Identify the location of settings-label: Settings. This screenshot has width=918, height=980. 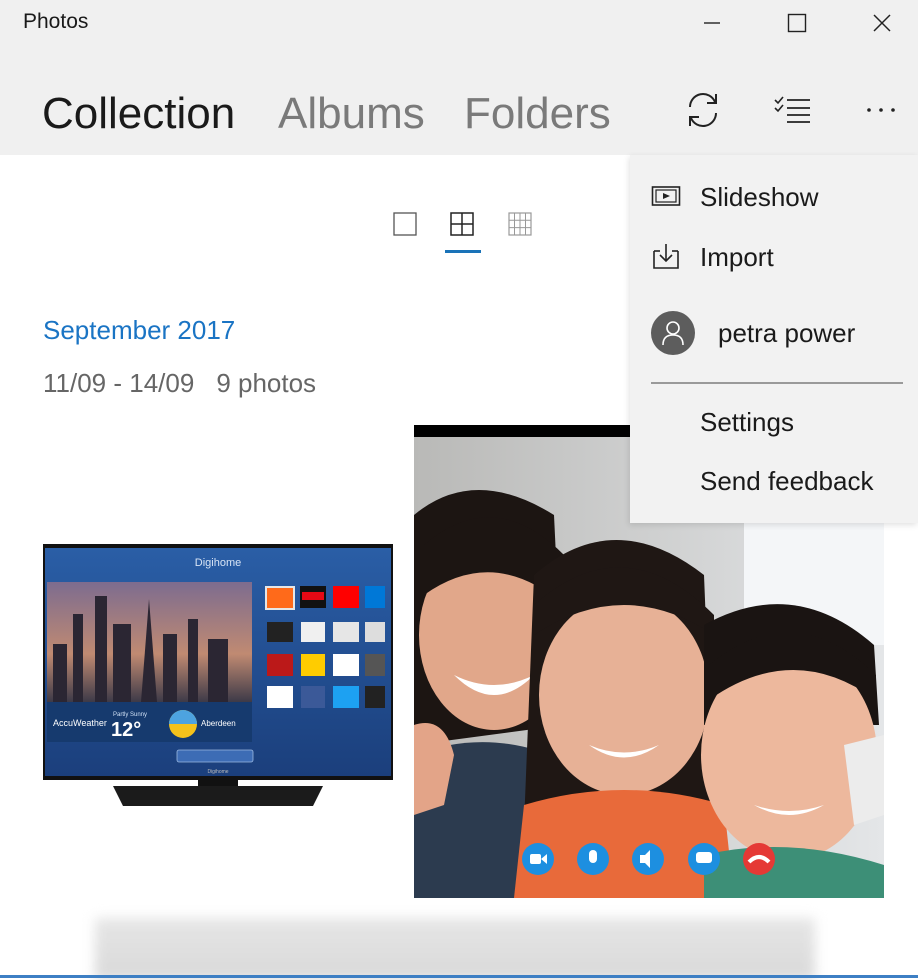
(747, 421).